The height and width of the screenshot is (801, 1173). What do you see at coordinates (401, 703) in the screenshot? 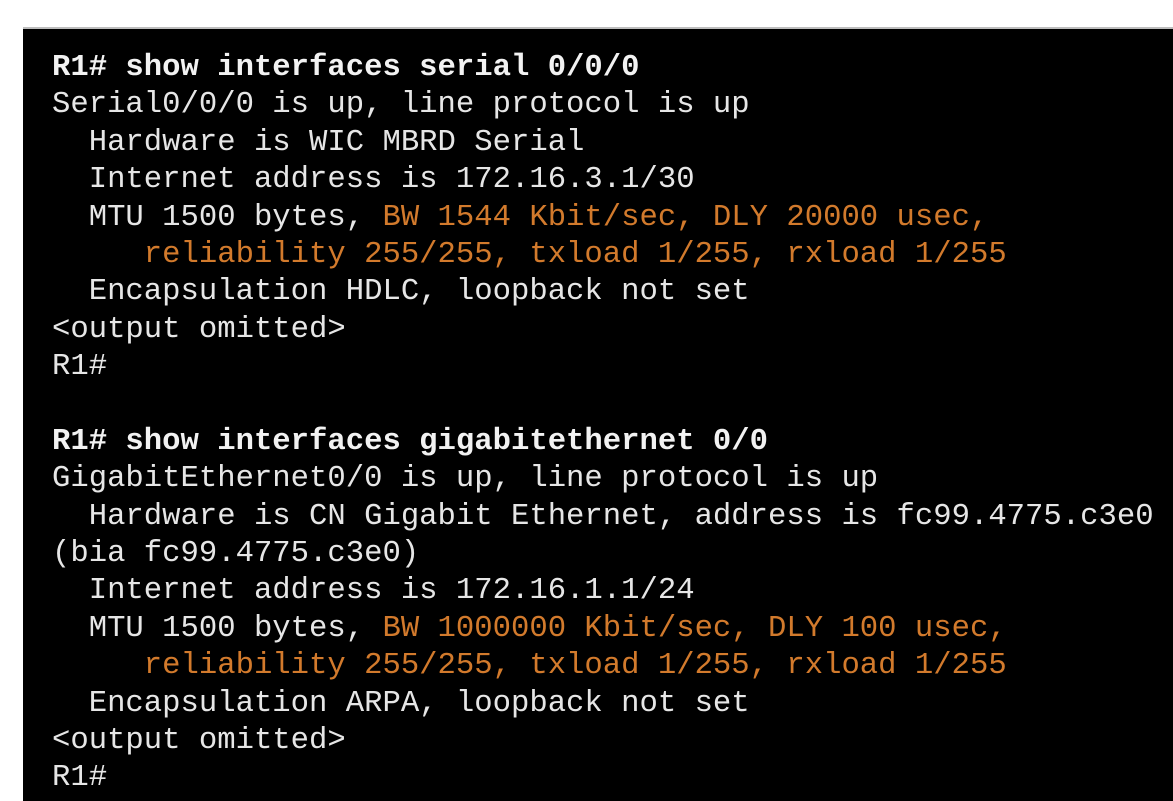
I see `output-text: Encapsulation ARPA, loopback not set` at bounding box center [401, 703].